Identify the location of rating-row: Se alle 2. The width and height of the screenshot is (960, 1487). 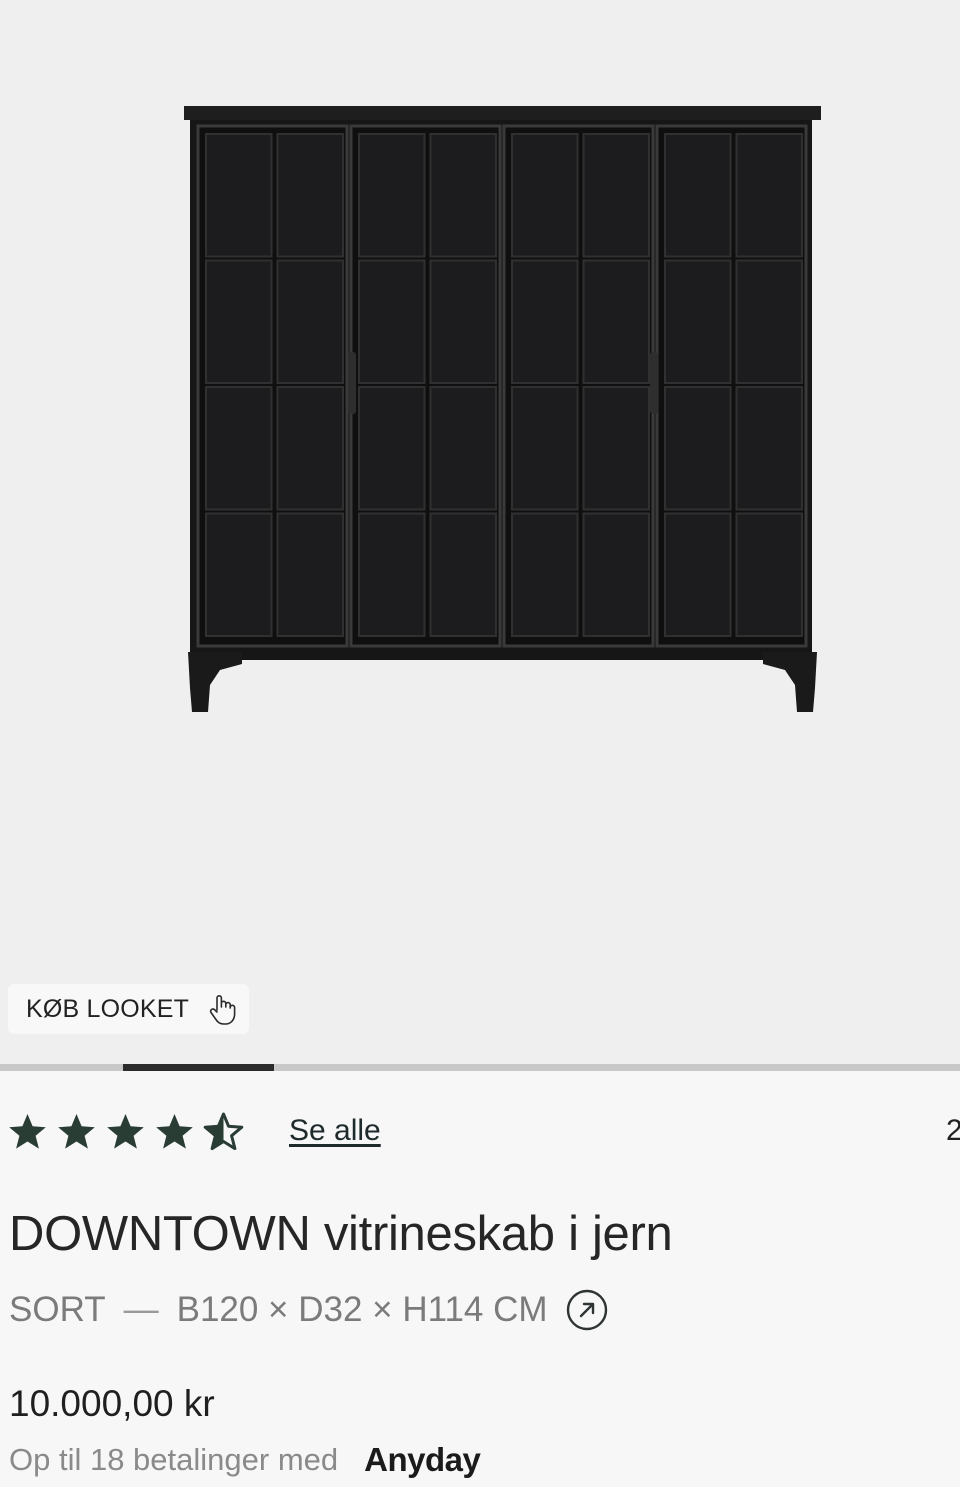
(483, 1133).